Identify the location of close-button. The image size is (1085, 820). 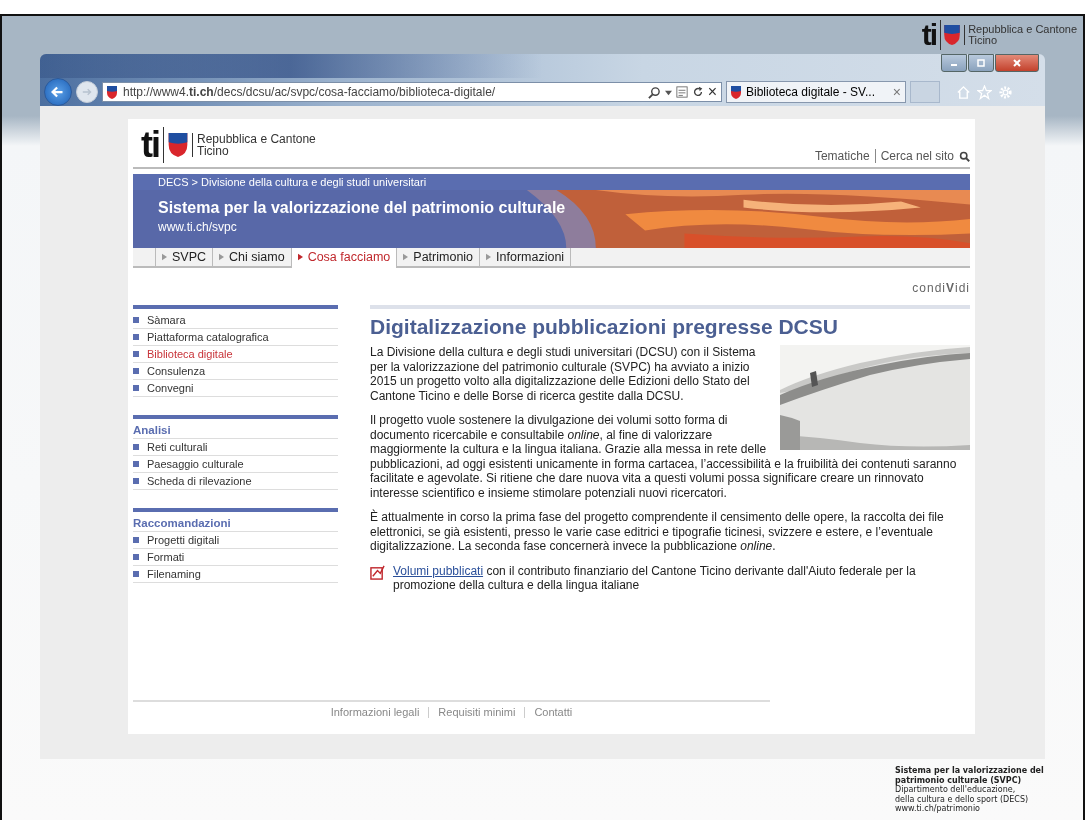
(1017, 63).